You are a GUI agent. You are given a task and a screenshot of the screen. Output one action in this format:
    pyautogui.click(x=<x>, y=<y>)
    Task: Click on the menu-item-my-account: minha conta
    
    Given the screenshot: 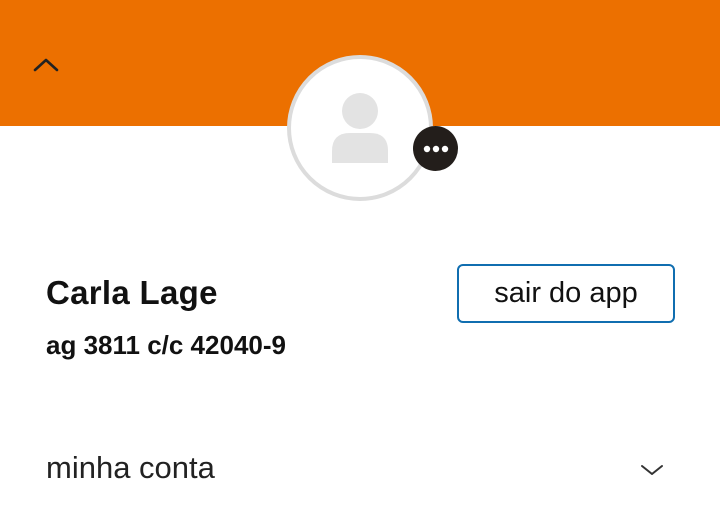 What is the action you would take?
    pyautogui.click(x=360, y=470)
    